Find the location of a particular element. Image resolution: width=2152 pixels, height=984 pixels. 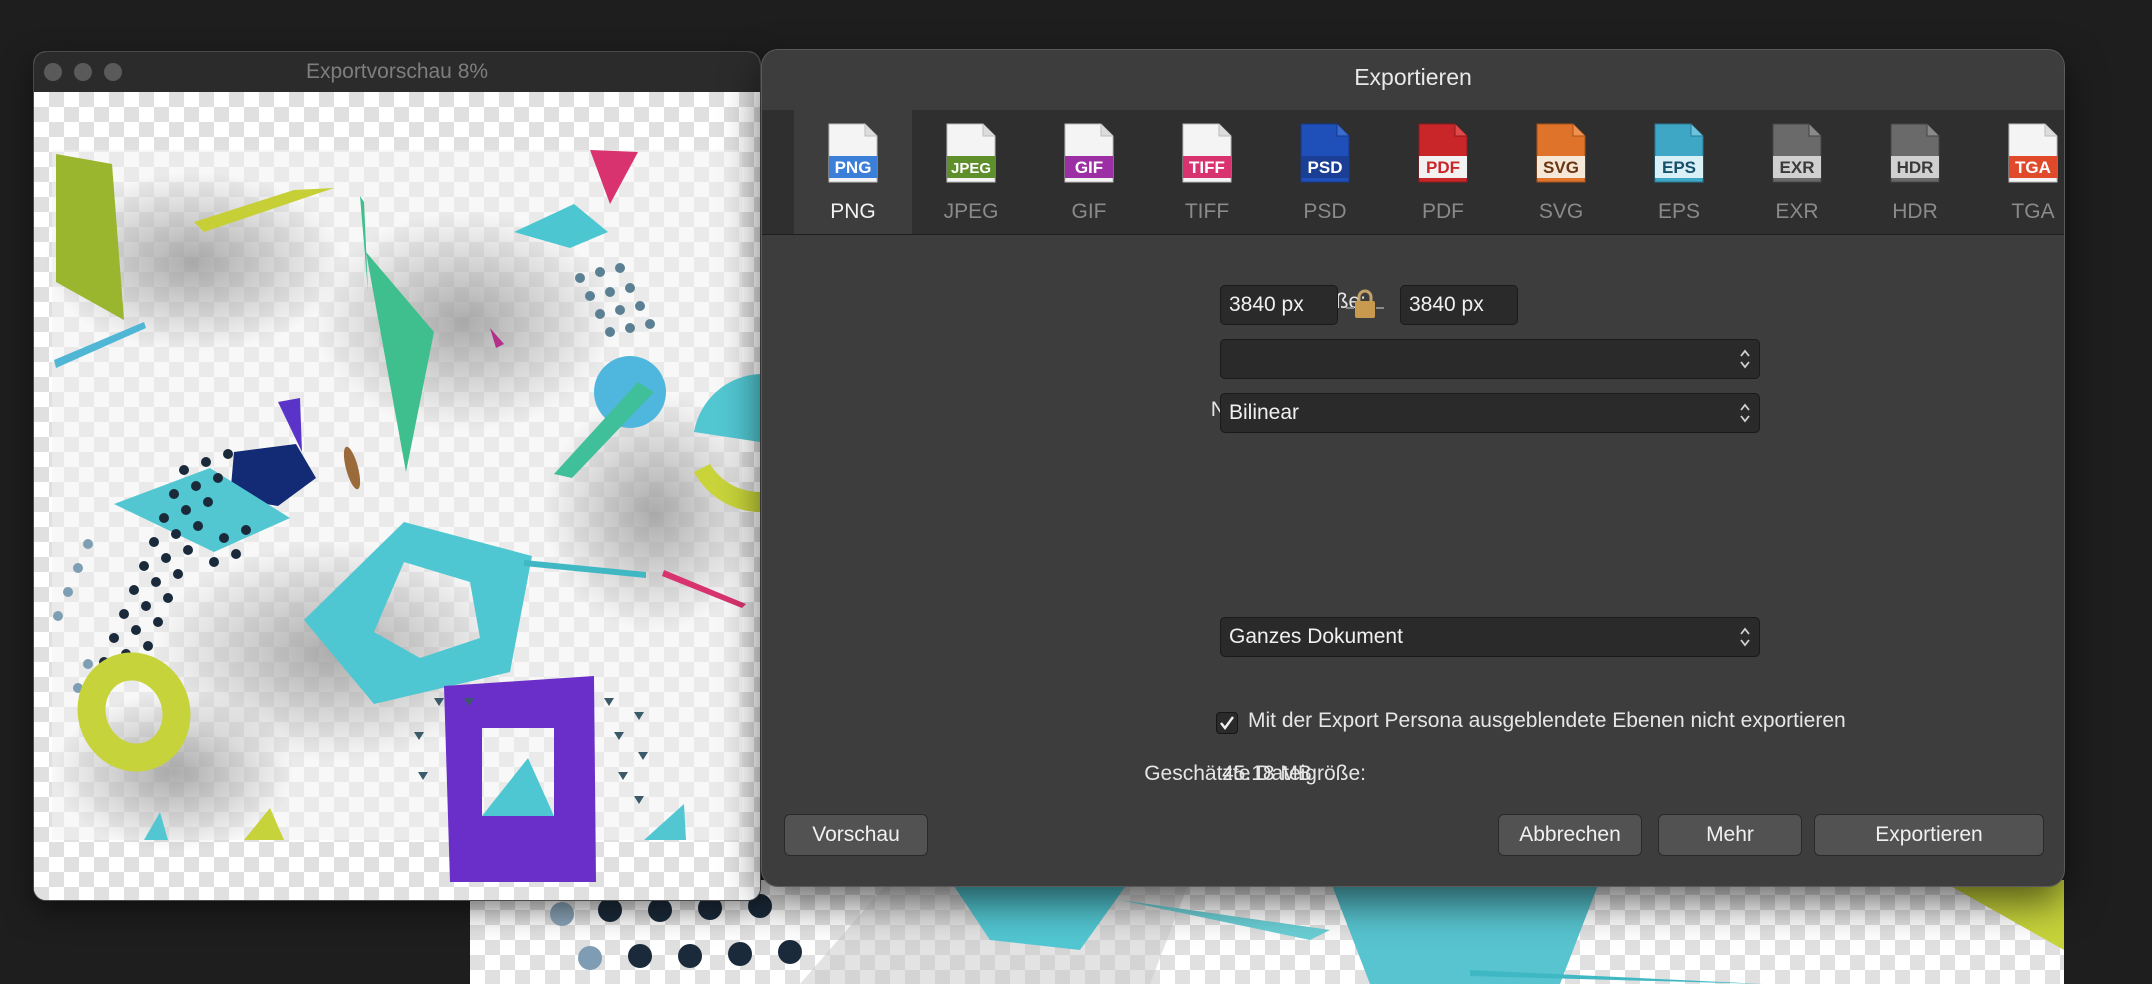

format-tab-psd: PSD PSD is located at coordinates (1325, 172).